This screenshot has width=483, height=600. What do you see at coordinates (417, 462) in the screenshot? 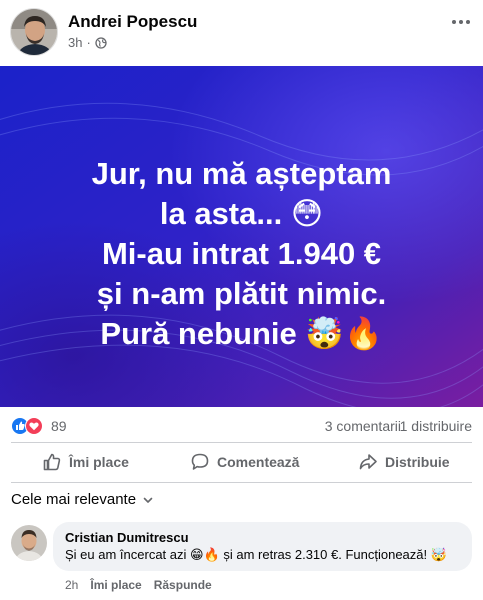
I see `share-label: Distribuie` at bounding box center [417, 462].